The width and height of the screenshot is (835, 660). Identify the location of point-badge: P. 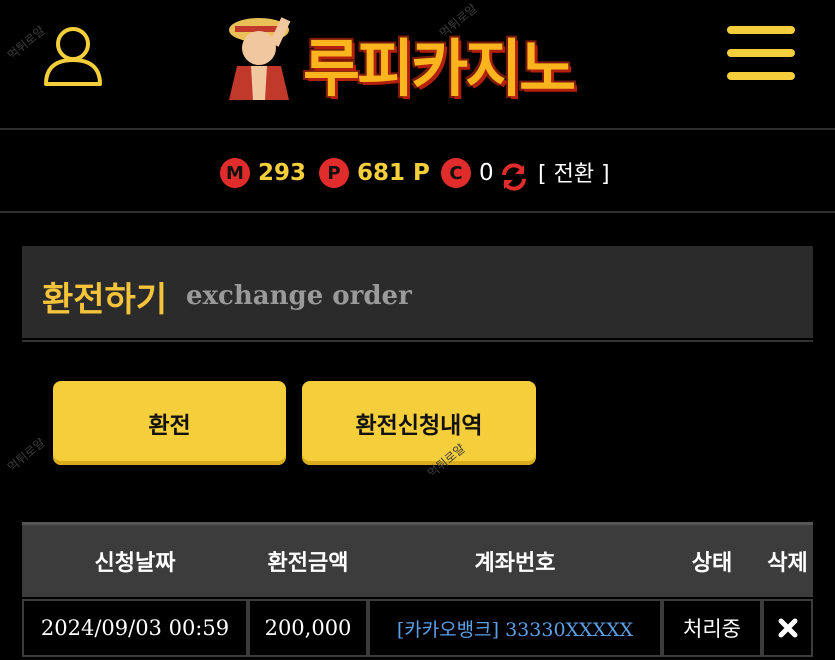
(334, 173).